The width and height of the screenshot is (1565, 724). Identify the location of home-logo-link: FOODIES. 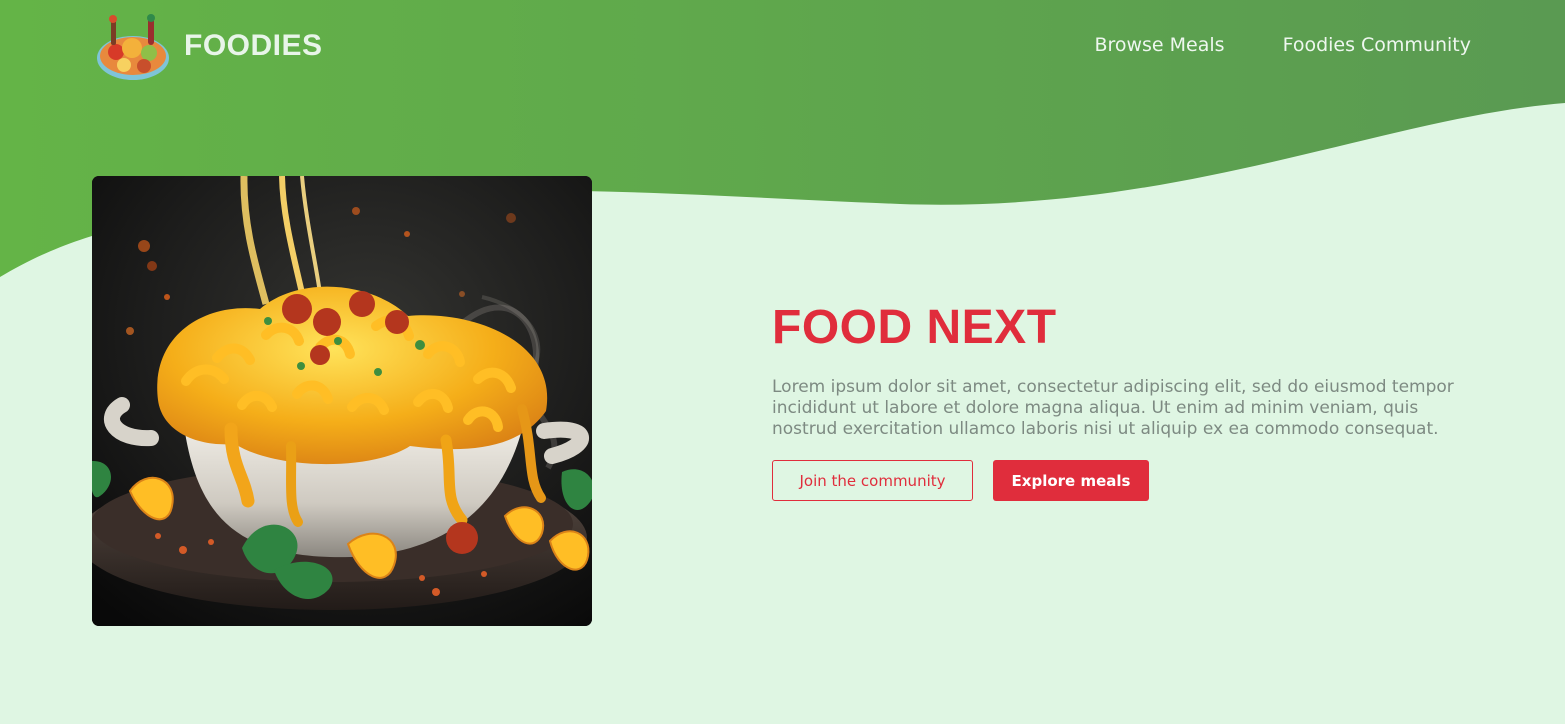
(209, 46).